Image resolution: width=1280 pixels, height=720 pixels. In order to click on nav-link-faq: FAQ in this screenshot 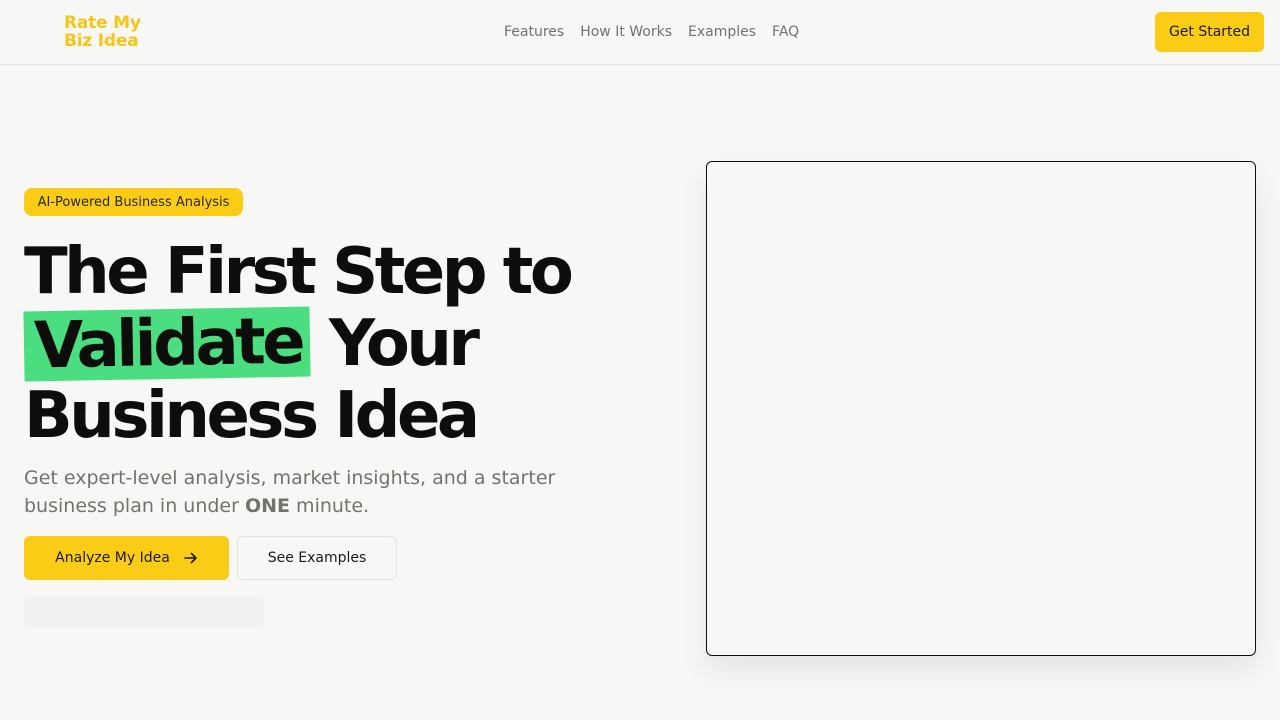, I will do `click(785, 32)`.